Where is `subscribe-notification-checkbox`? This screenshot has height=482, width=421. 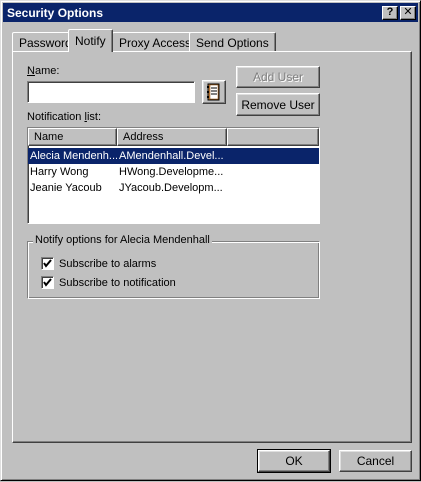 subscribe-notification-checkbox is located at coordinates (47, 282).